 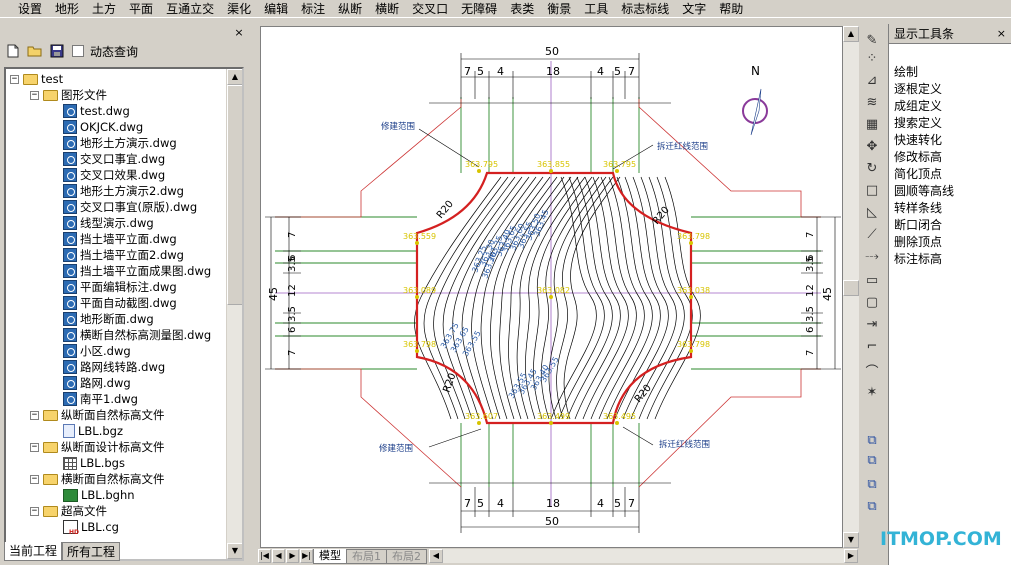 What do you see at coordinates (872, 190) in the screenshot?
I see `square-icon: □` at bounding box center [872, 190].